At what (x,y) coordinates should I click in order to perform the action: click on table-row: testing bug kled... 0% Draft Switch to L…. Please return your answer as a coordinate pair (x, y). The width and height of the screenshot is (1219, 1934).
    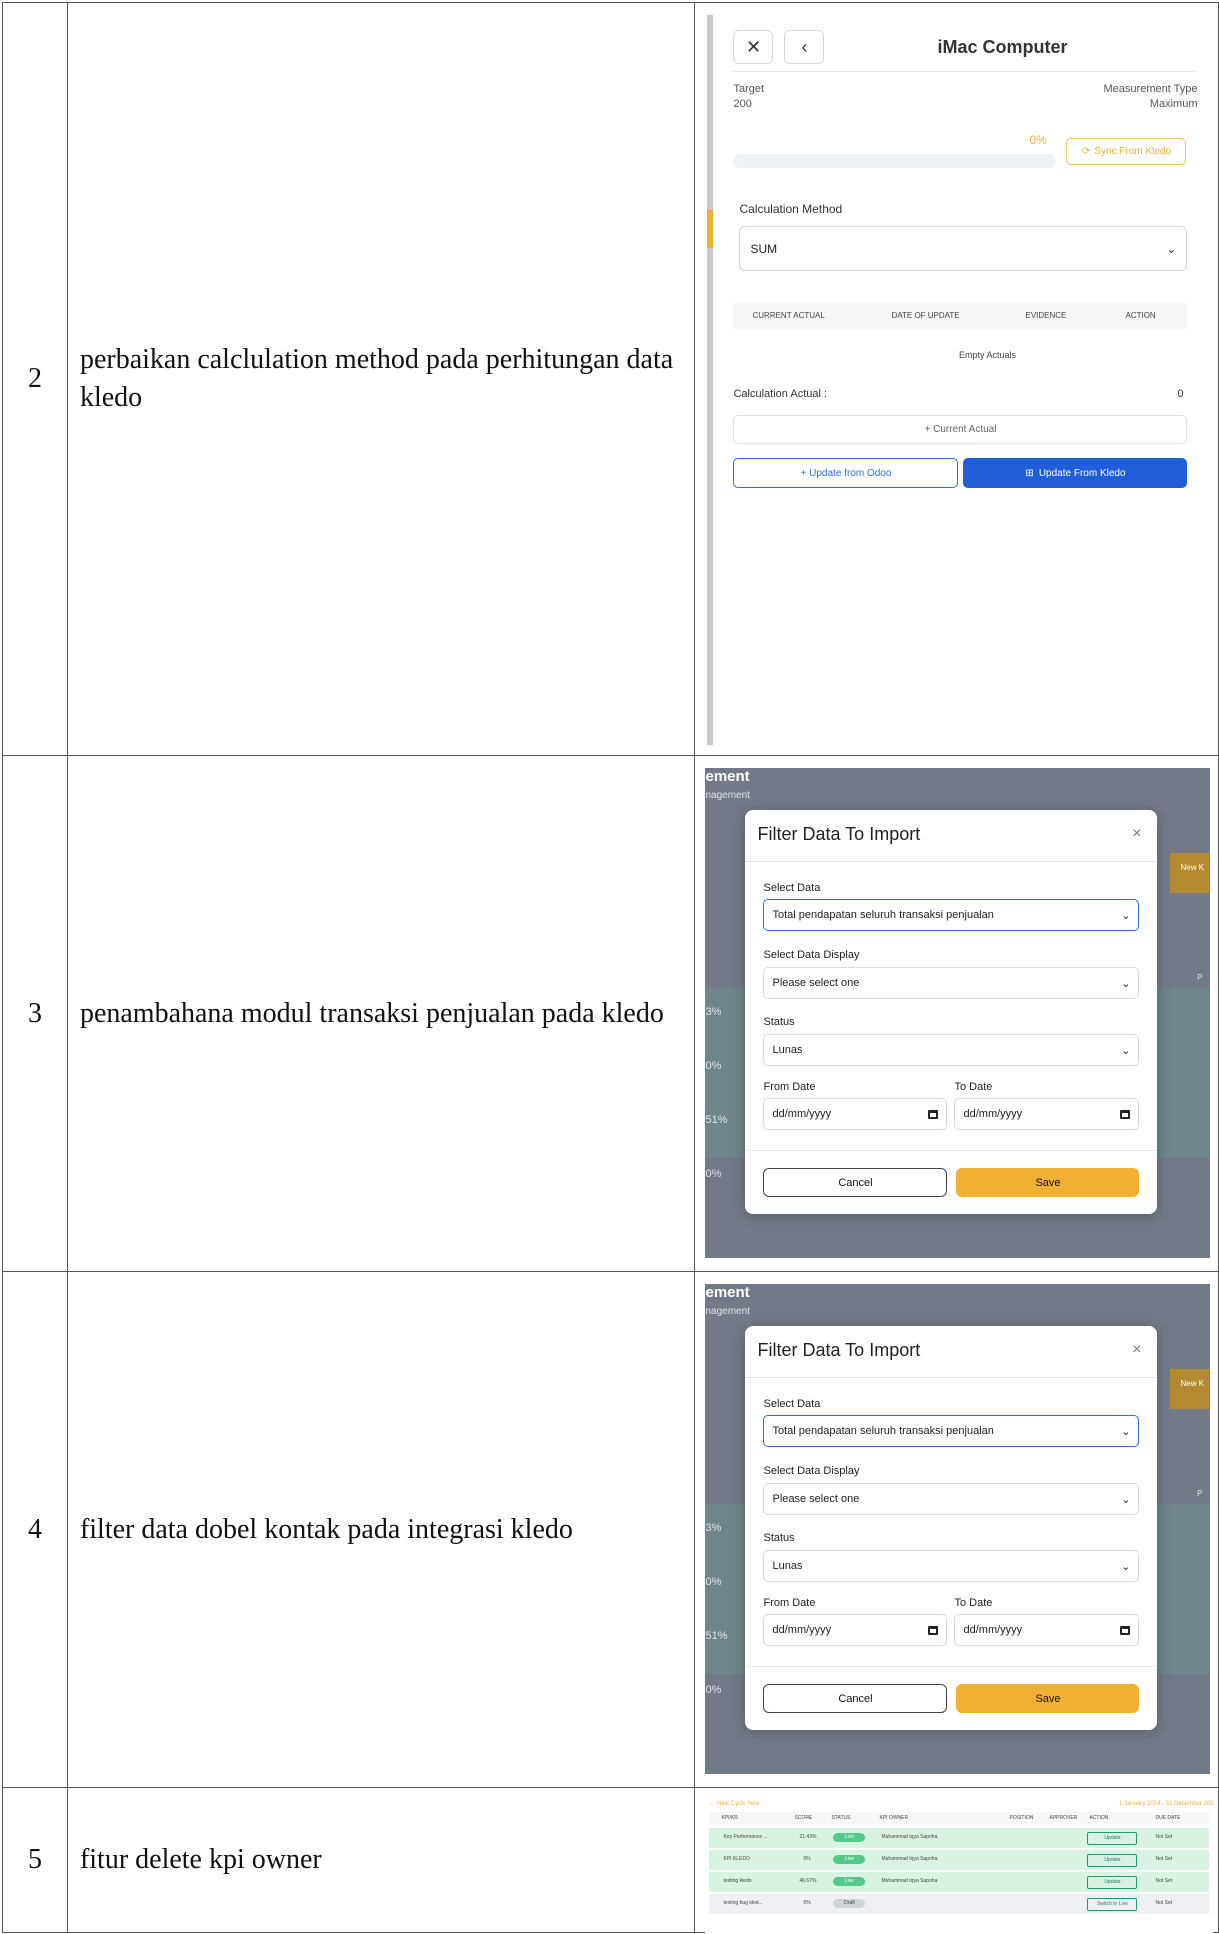
    Looking at the image, I should click on (959, 1904).